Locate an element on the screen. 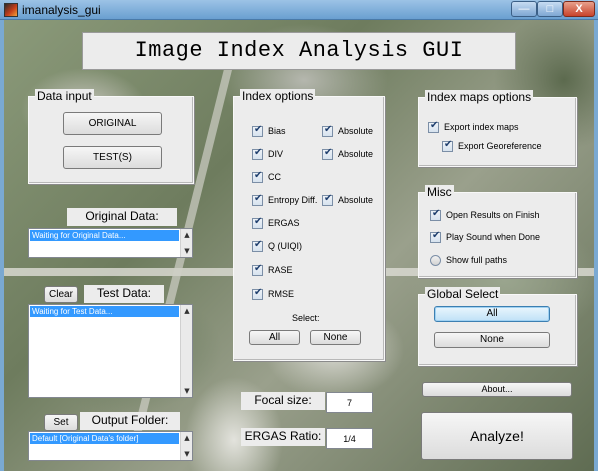 This screenshot has height=471, width=598. div-checkbox: DIV is located at coordinates (267, 154).